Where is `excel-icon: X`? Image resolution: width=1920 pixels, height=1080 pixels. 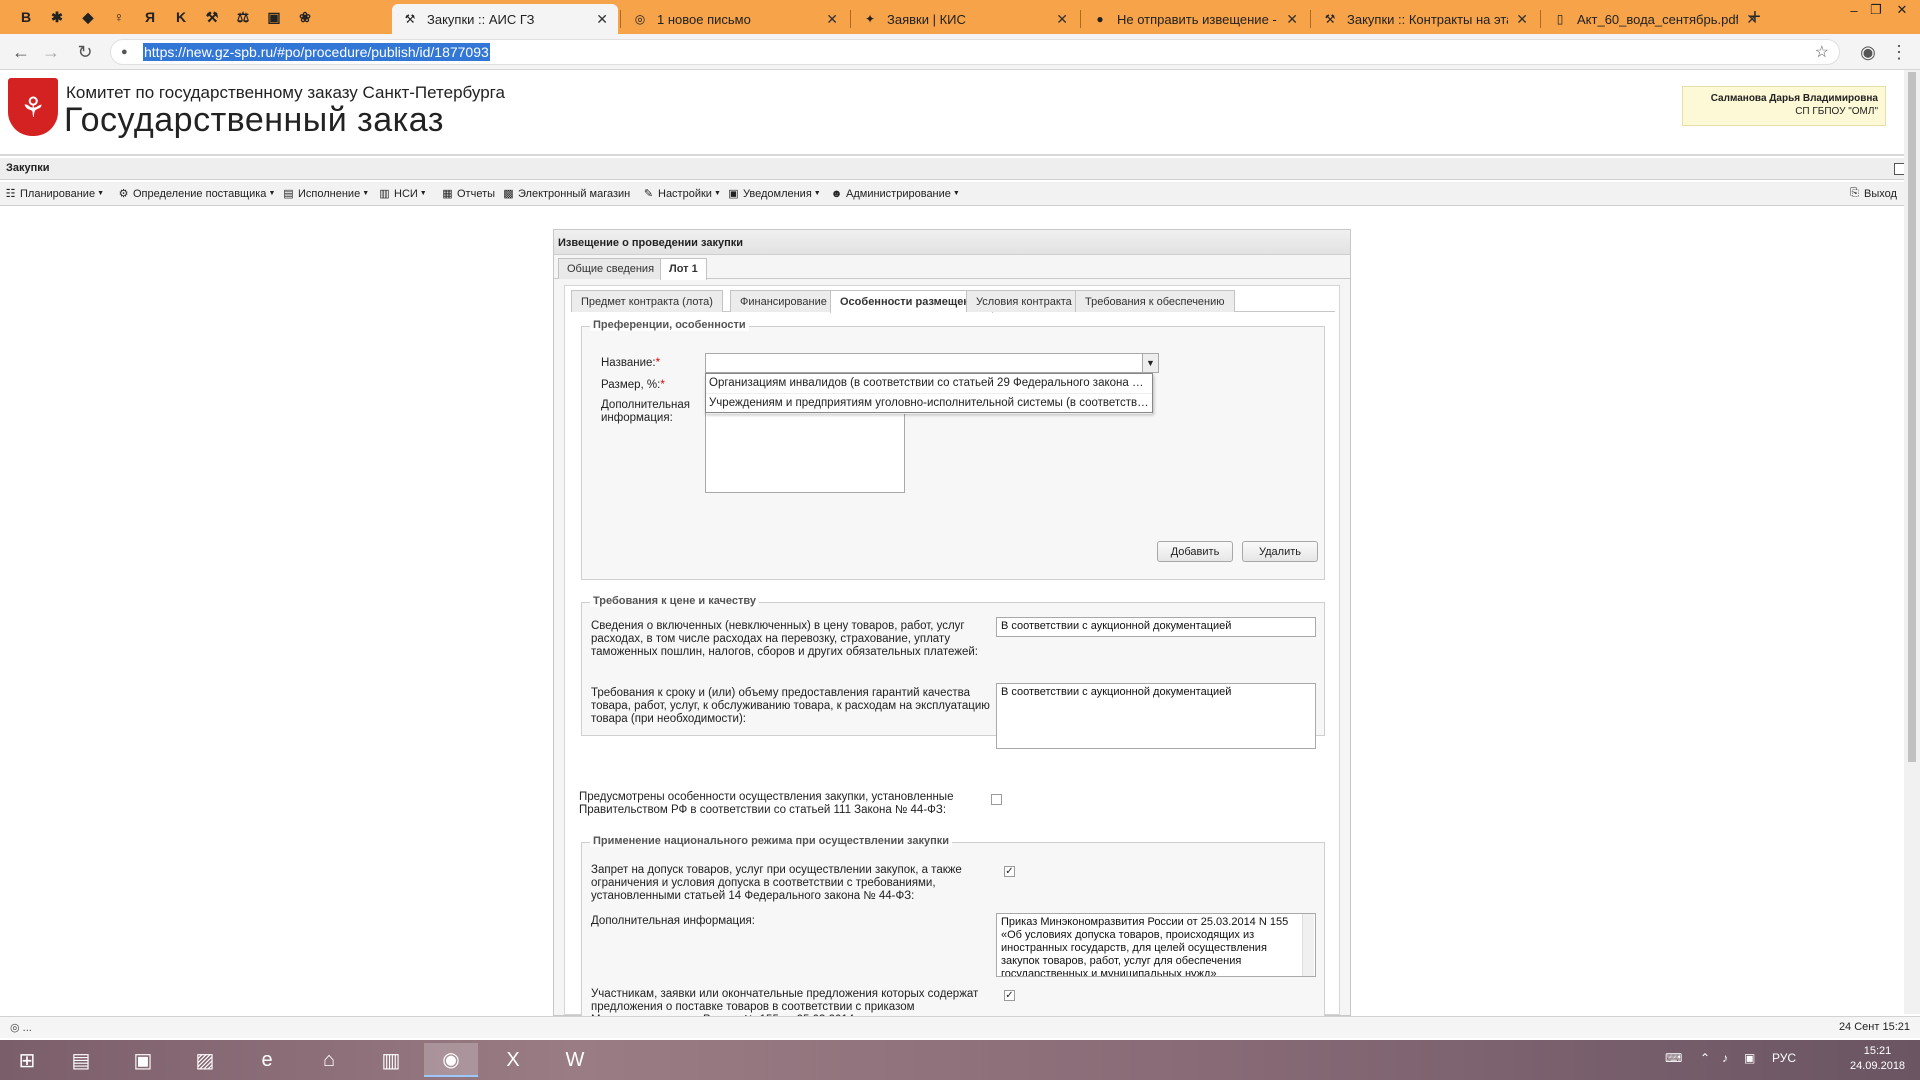
excel-icon: X is located at coordinates (513, 1060).